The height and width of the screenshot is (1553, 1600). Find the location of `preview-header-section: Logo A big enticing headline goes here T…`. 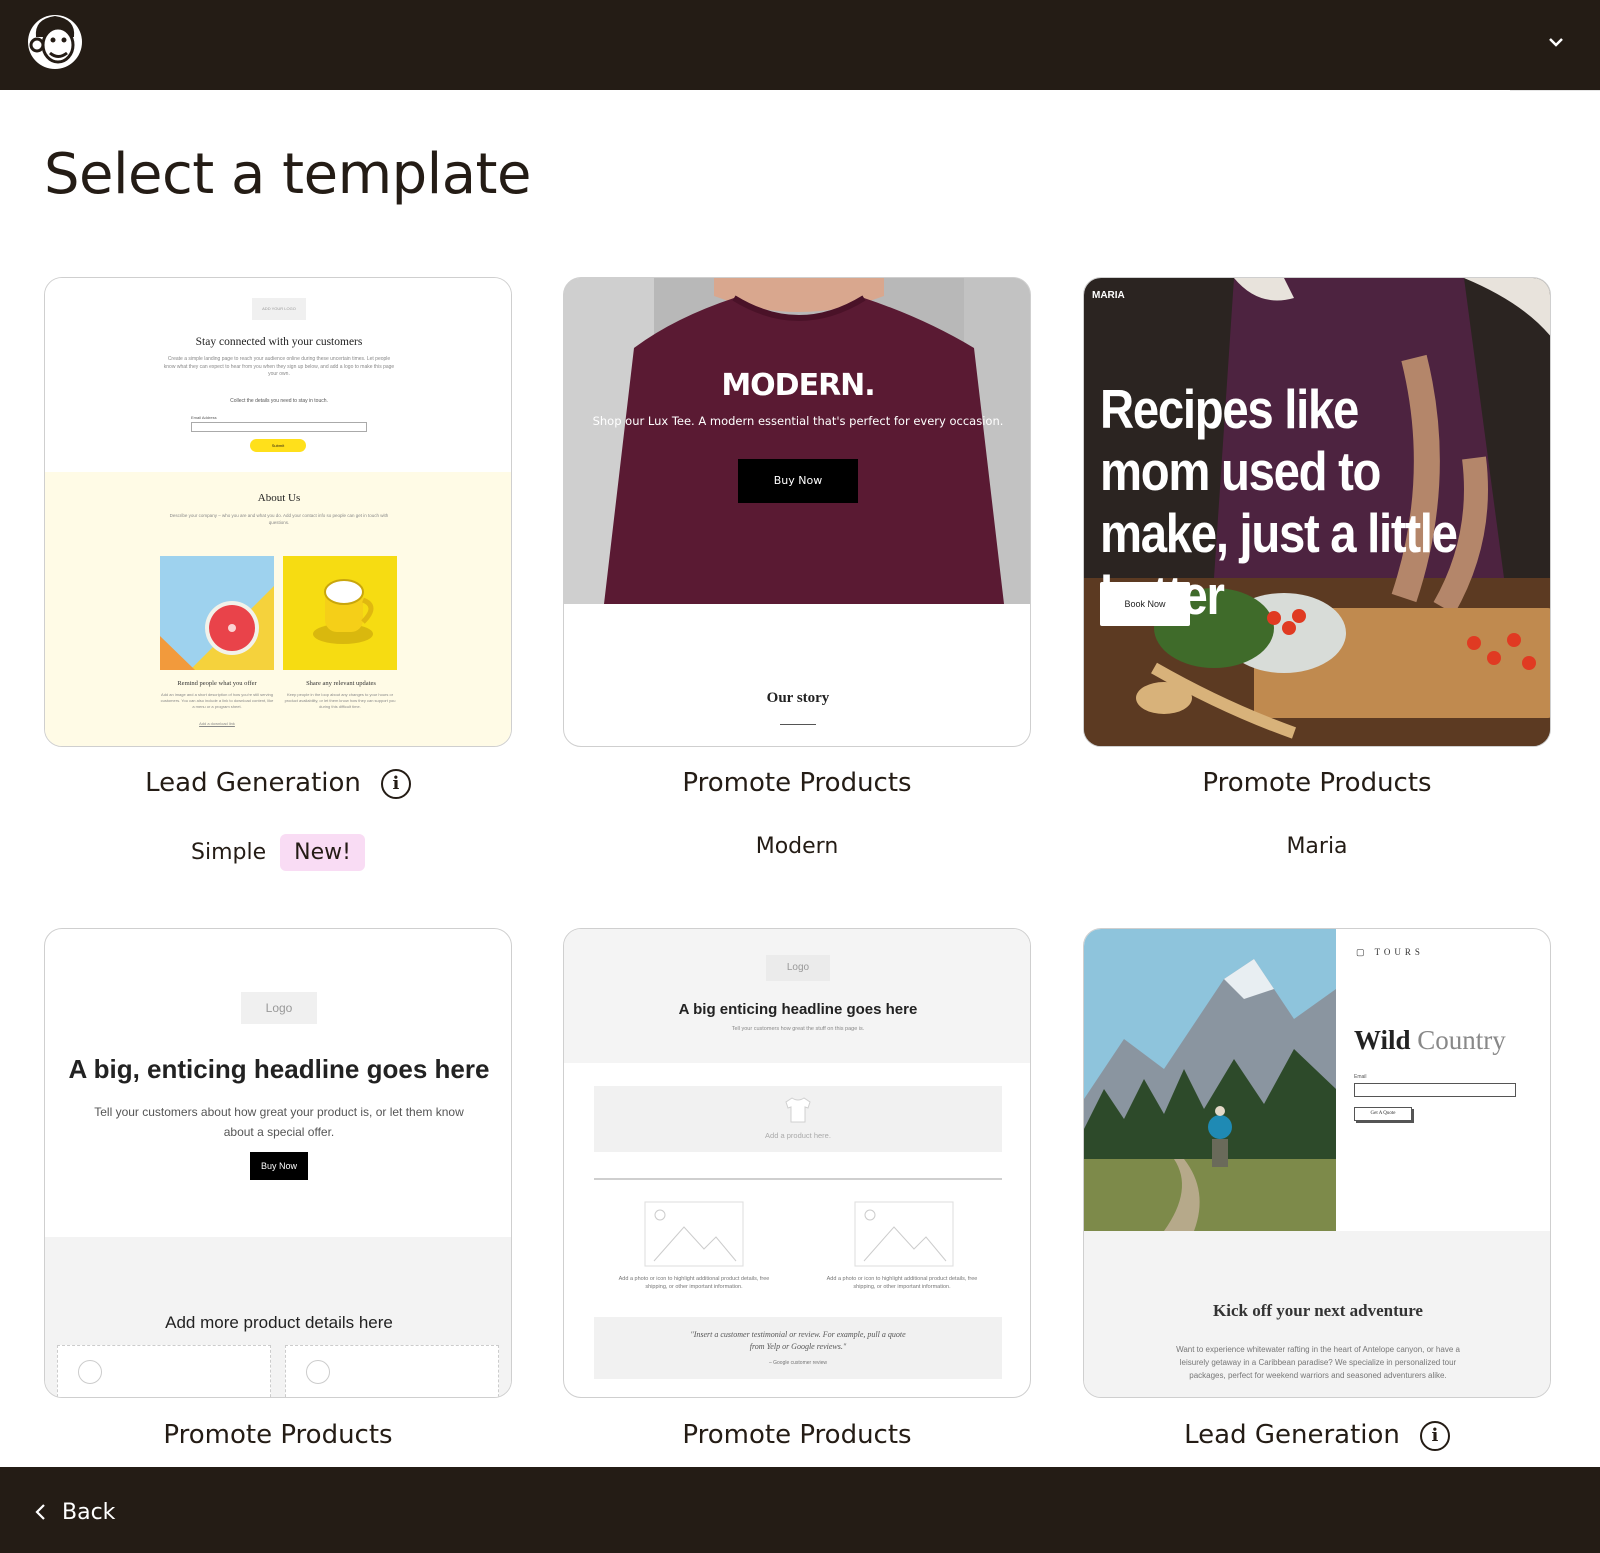

preview-header-section: Logo A big enticing headline goes here T… is located at coordinates (797, 996).